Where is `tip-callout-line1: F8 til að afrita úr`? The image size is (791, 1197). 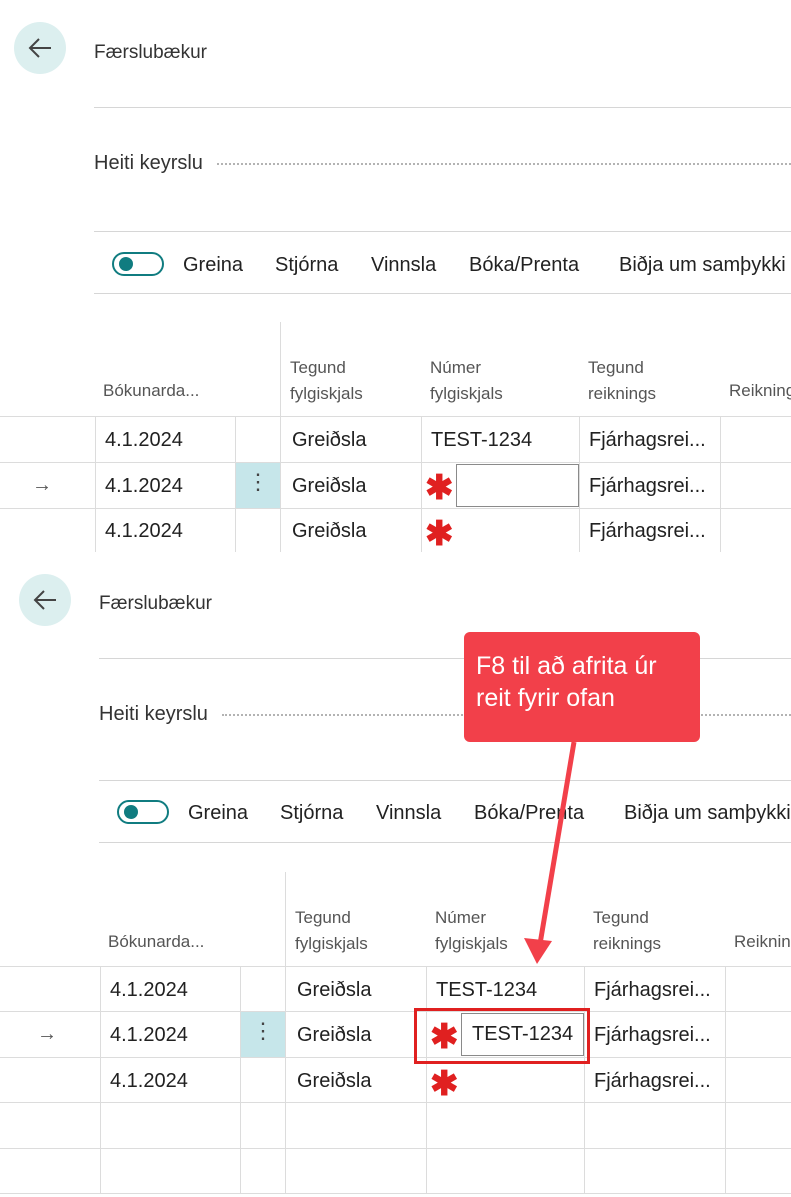
tip-callout-line1: F8 til að afrita úr is located at coordinates (566, 666).